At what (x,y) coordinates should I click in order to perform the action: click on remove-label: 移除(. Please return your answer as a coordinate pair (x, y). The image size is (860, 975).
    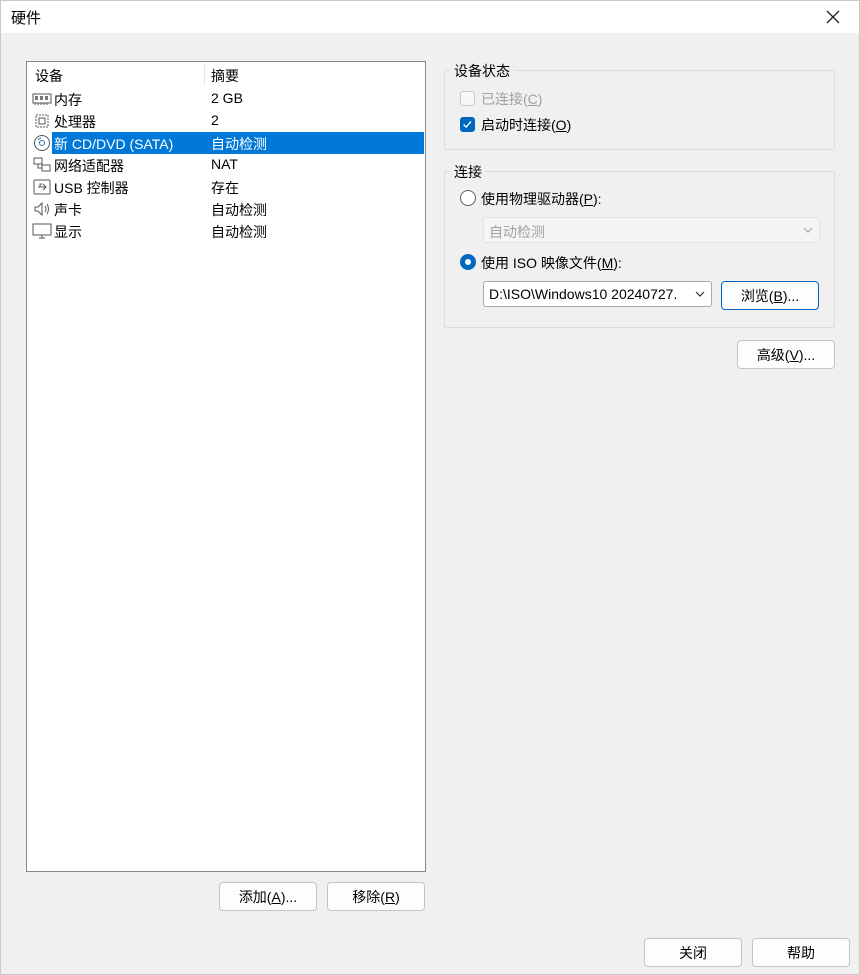
    Looking at the image, I should click on (368, 897).